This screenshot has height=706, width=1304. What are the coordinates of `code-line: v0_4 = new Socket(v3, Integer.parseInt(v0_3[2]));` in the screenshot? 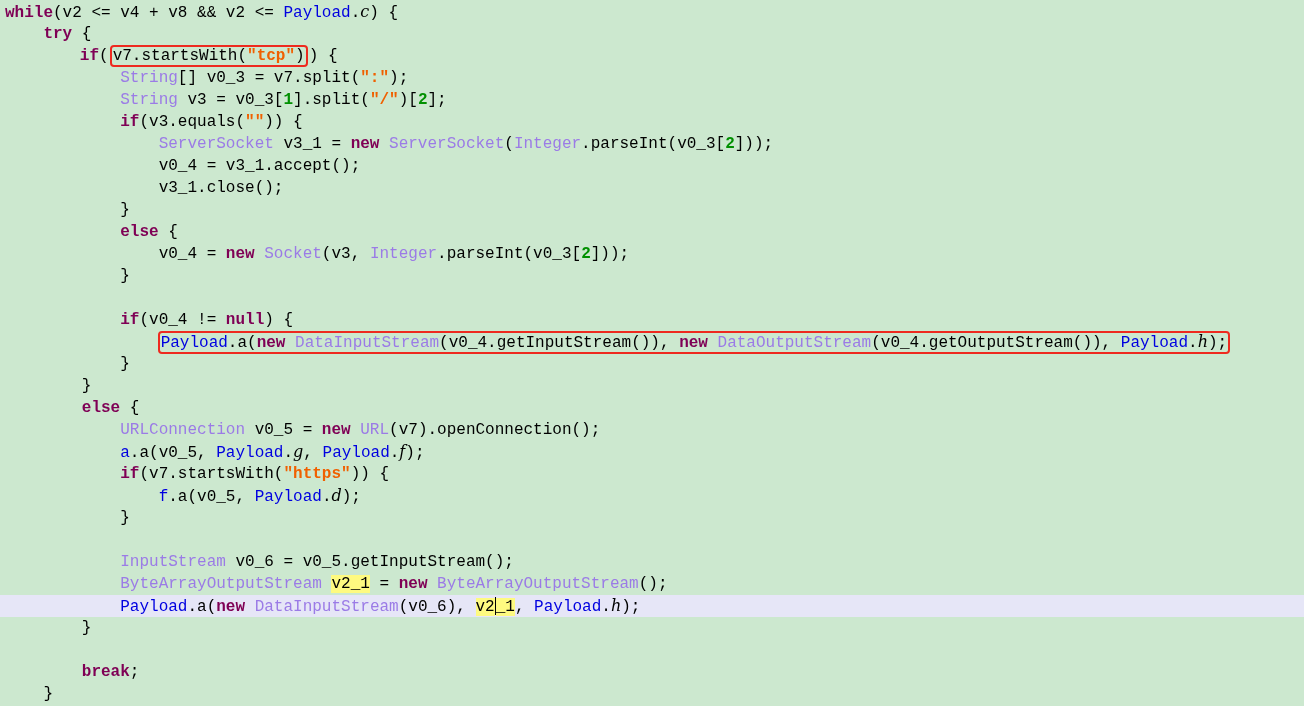 It's located at (393, 254).